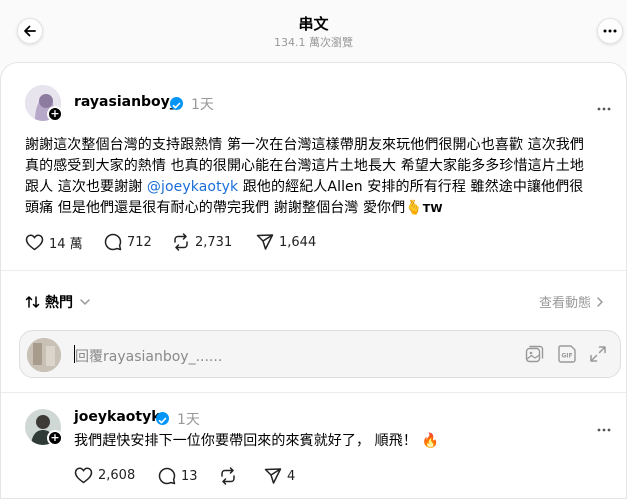  I want to click on avatar, so click(44, 355).